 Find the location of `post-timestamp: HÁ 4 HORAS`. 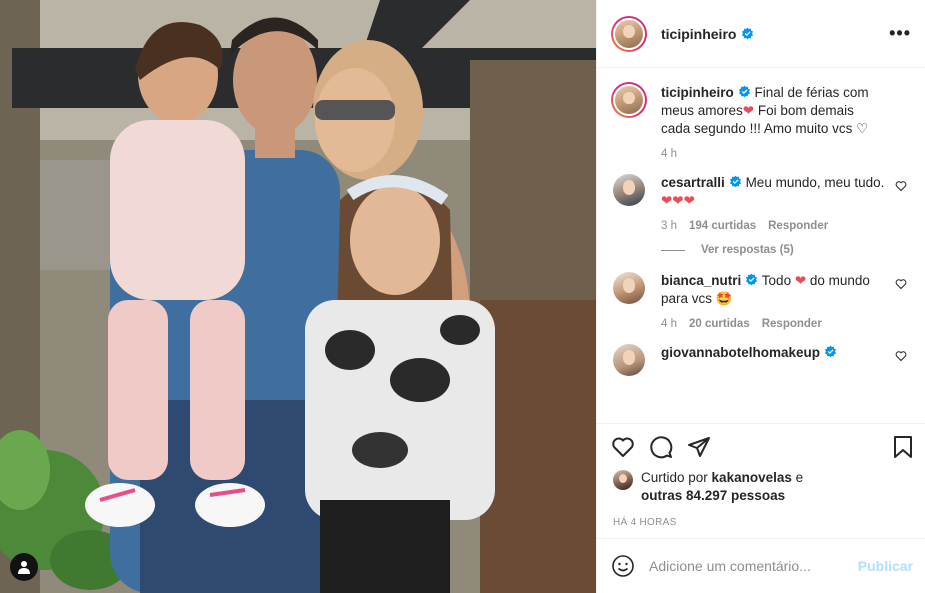

post-timestamp: HÁ 4 HORAS is located at coordinates (761, 521).